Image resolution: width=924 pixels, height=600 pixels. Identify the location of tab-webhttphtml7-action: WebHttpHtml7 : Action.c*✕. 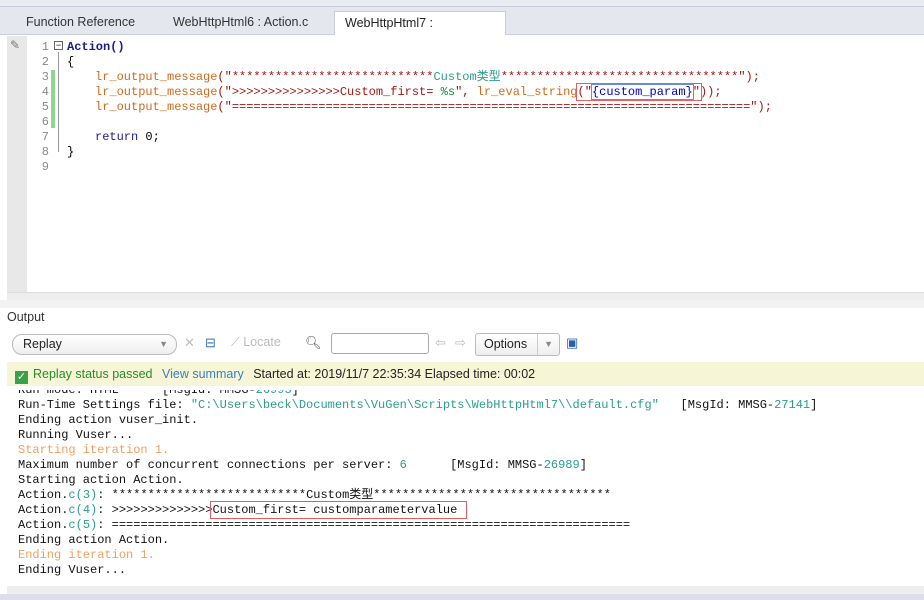
(420, 32).